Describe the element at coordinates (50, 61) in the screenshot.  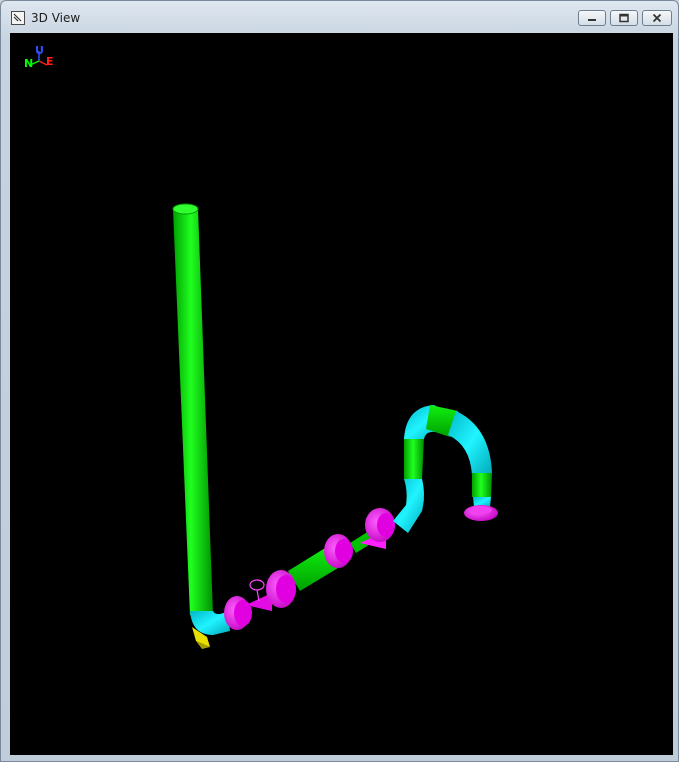
I see `east-label: E` at that location.